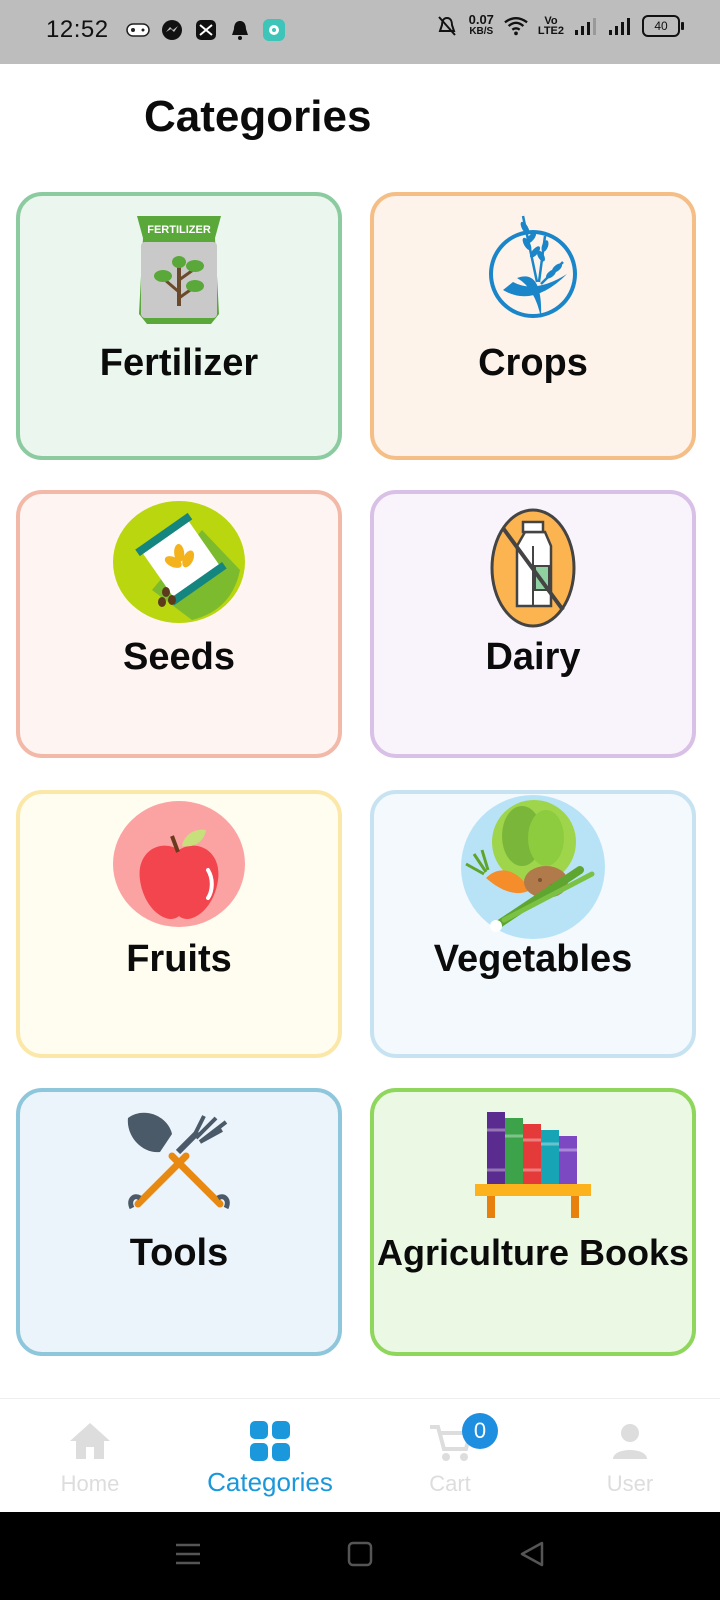  What do you see at coordinates (533, 657) in the screenshot?
I see `category-label: Dairy` at bounding box center [533, 657].